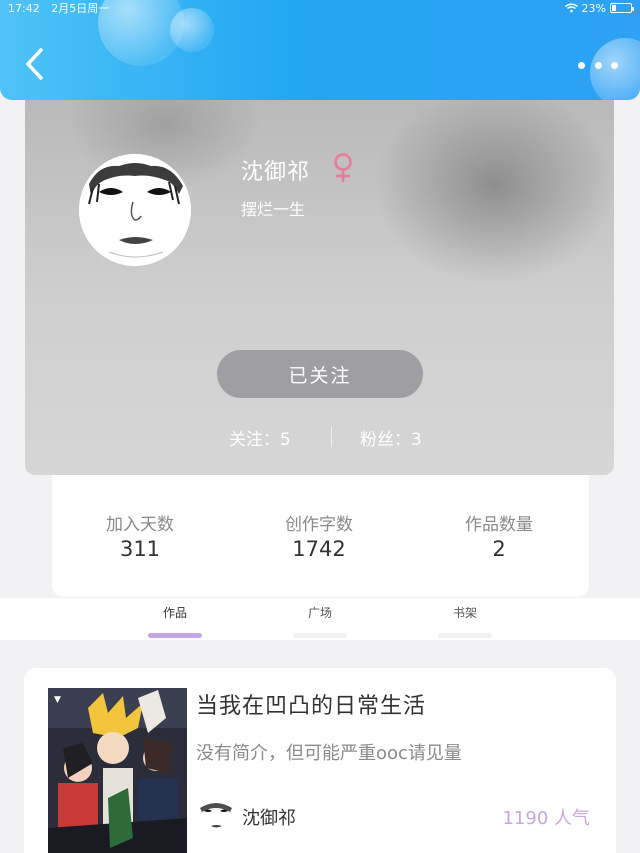  What do you see at coordinates (622, 8) in the screenshot?
I see `battery-icon` at bounding box center [622, 8].